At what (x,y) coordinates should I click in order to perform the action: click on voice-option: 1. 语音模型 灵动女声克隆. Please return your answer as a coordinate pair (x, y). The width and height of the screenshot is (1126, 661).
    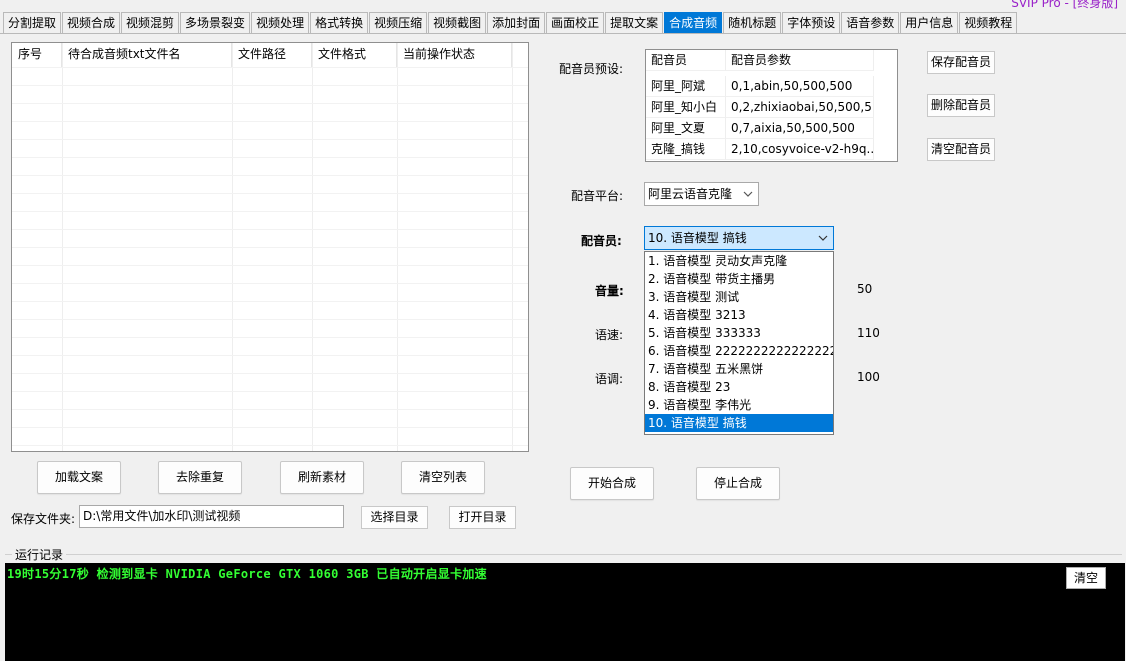
    Looking at the image, I should click on (739, 261).